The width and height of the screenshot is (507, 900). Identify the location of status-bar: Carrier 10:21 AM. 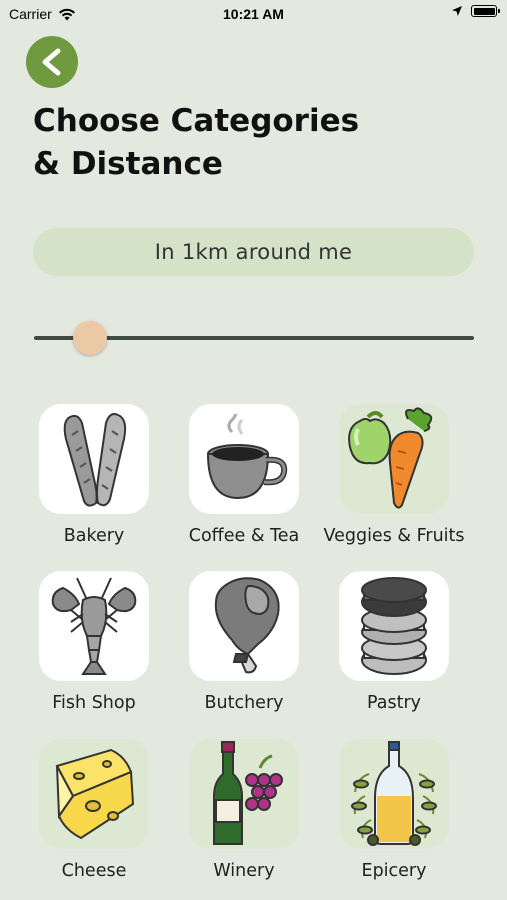
(253, 14).